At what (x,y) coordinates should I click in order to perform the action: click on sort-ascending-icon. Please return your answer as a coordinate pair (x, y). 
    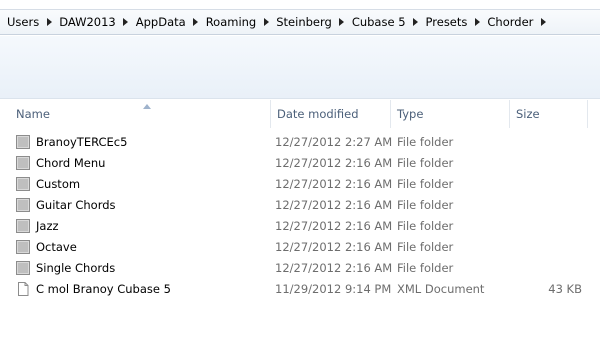
    Looking at the image, I should click on (147, 105).